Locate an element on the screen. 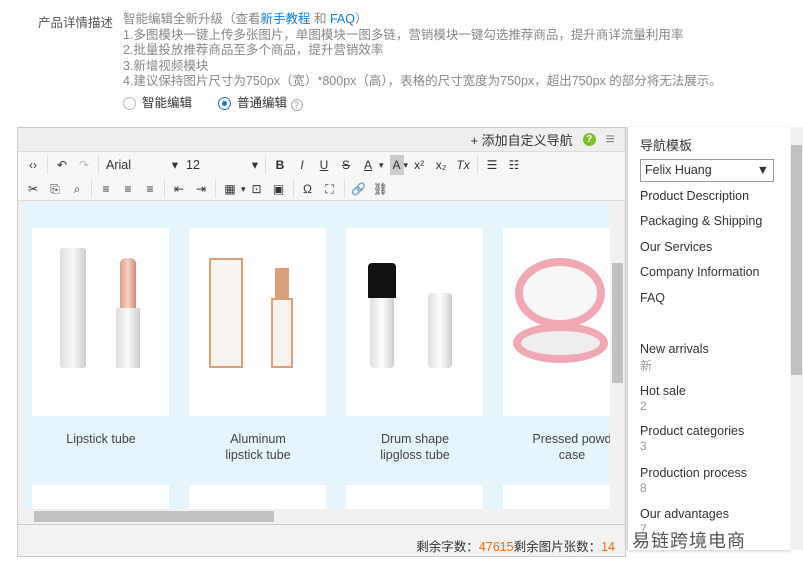  images-count: 14 is located at coordinates (608, 547).